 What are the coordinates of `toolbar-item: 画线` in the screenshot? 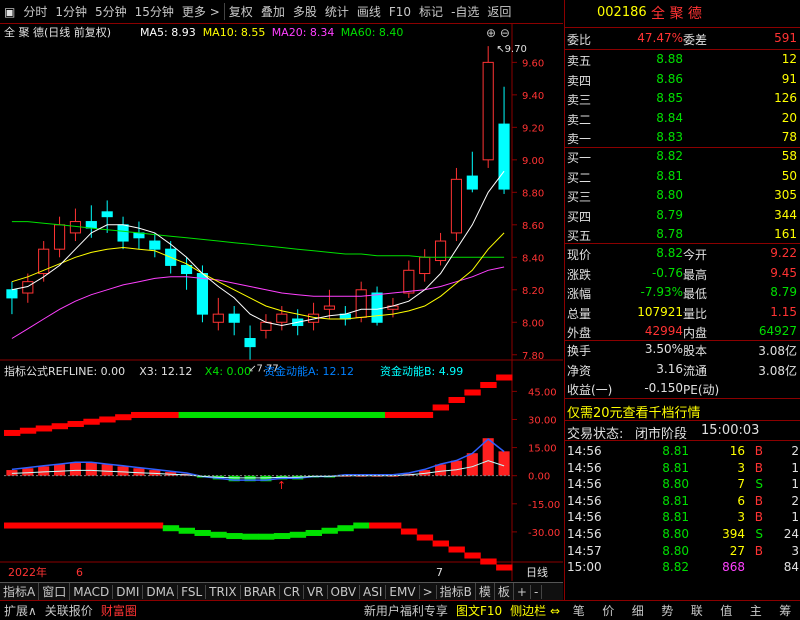 It's located at (369, 11).